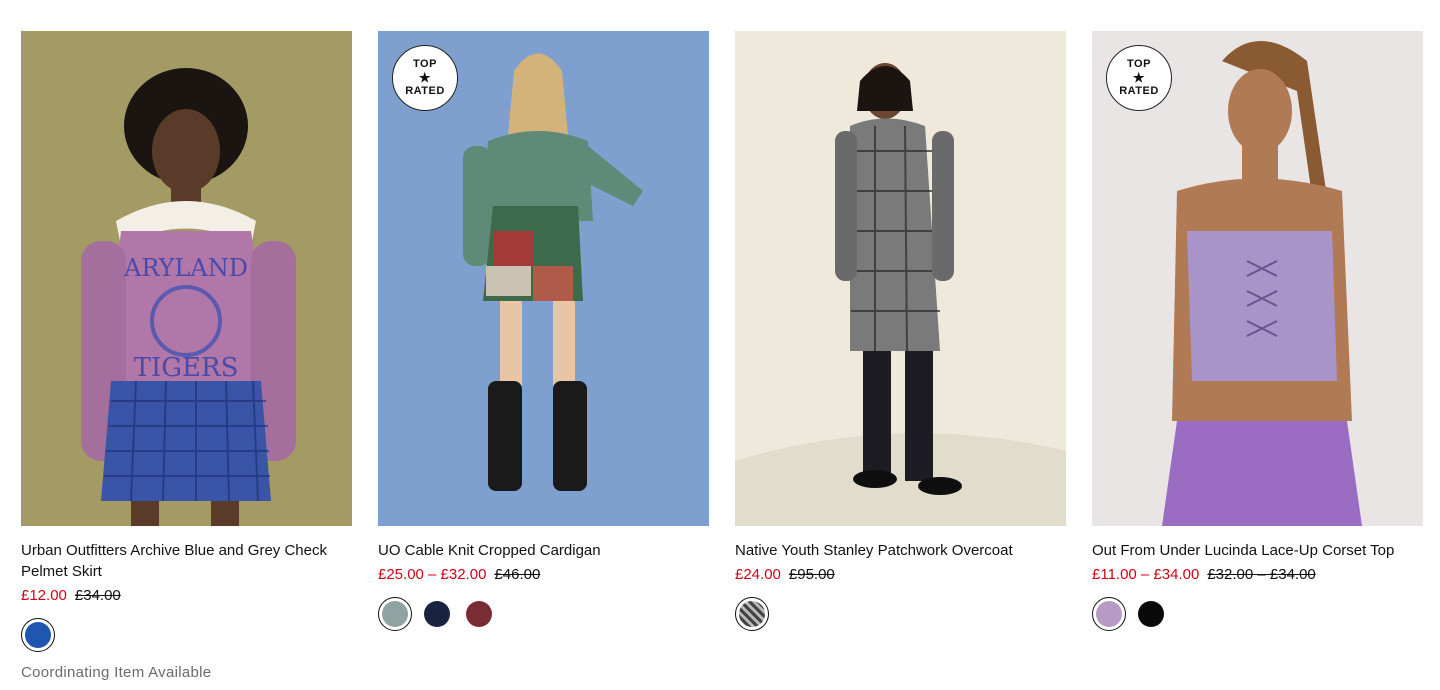 Image resolution: width=1440 pixels, height=690 pixels. Describe the element at coordinates (811, 574) in the screenshot. I see `original-price: £95.00` at that location.